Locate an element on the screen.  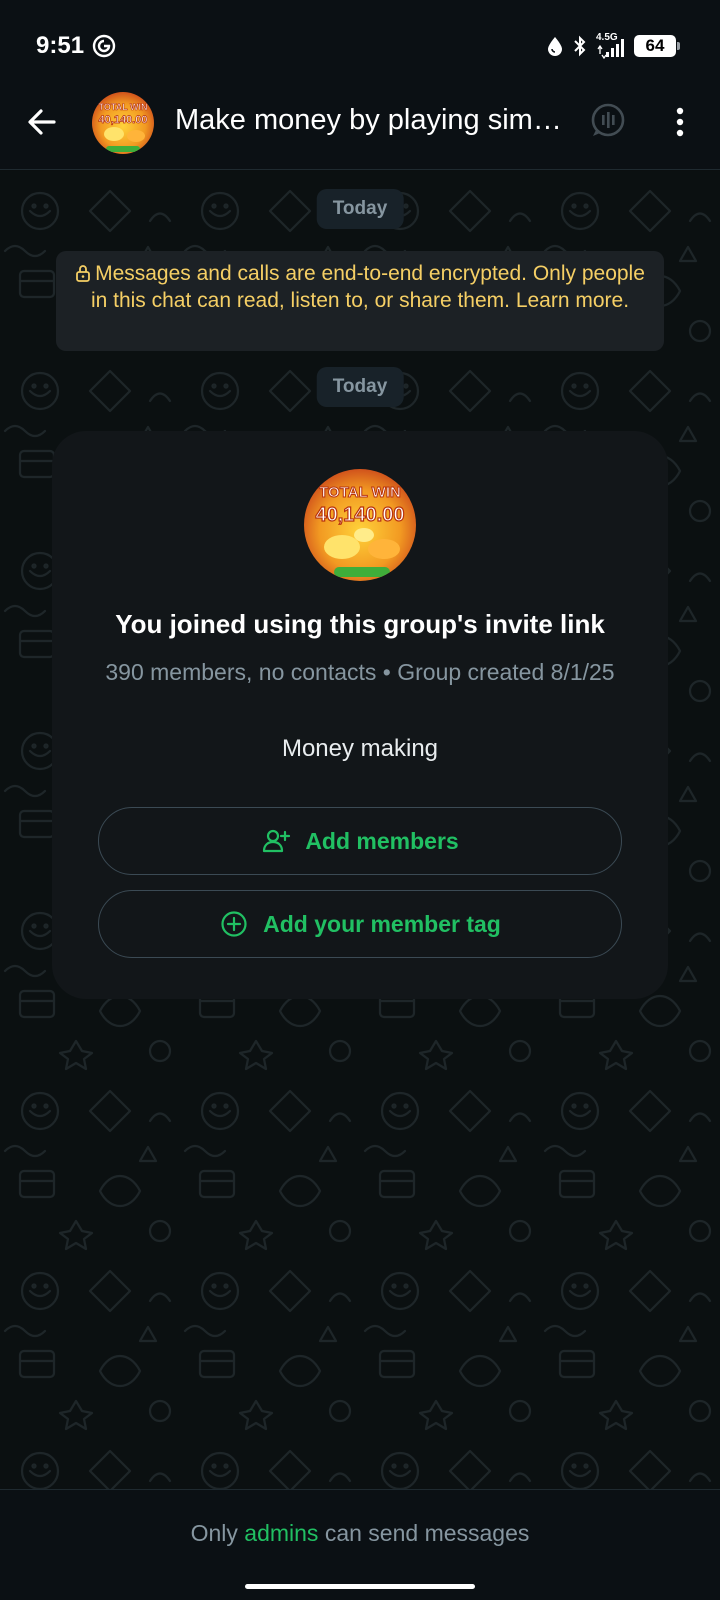
notice-suffix: can send messages is located at coordinates (427, 1533).